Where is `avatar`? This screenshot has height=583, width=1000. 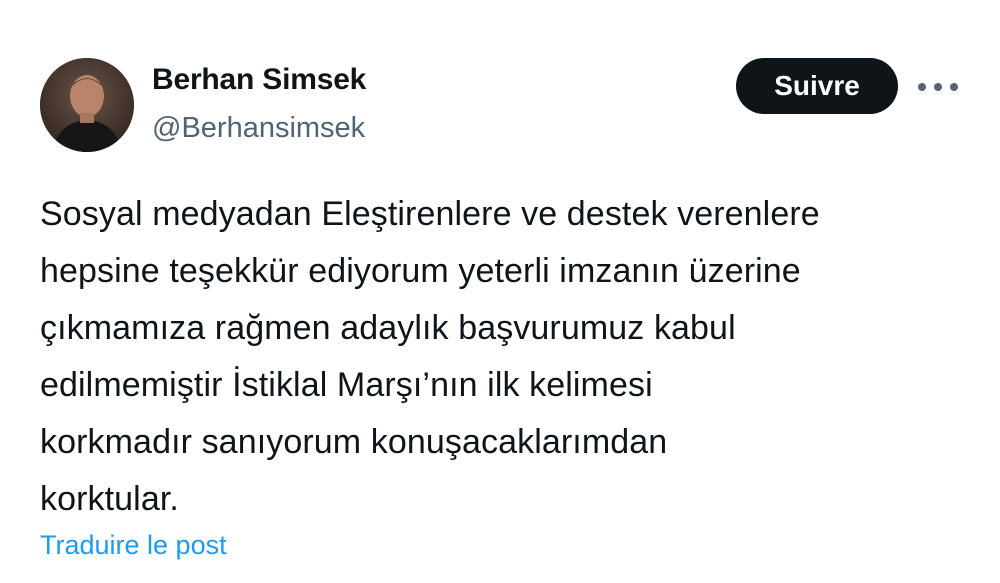 avatar is located at coordinates (87, 105).